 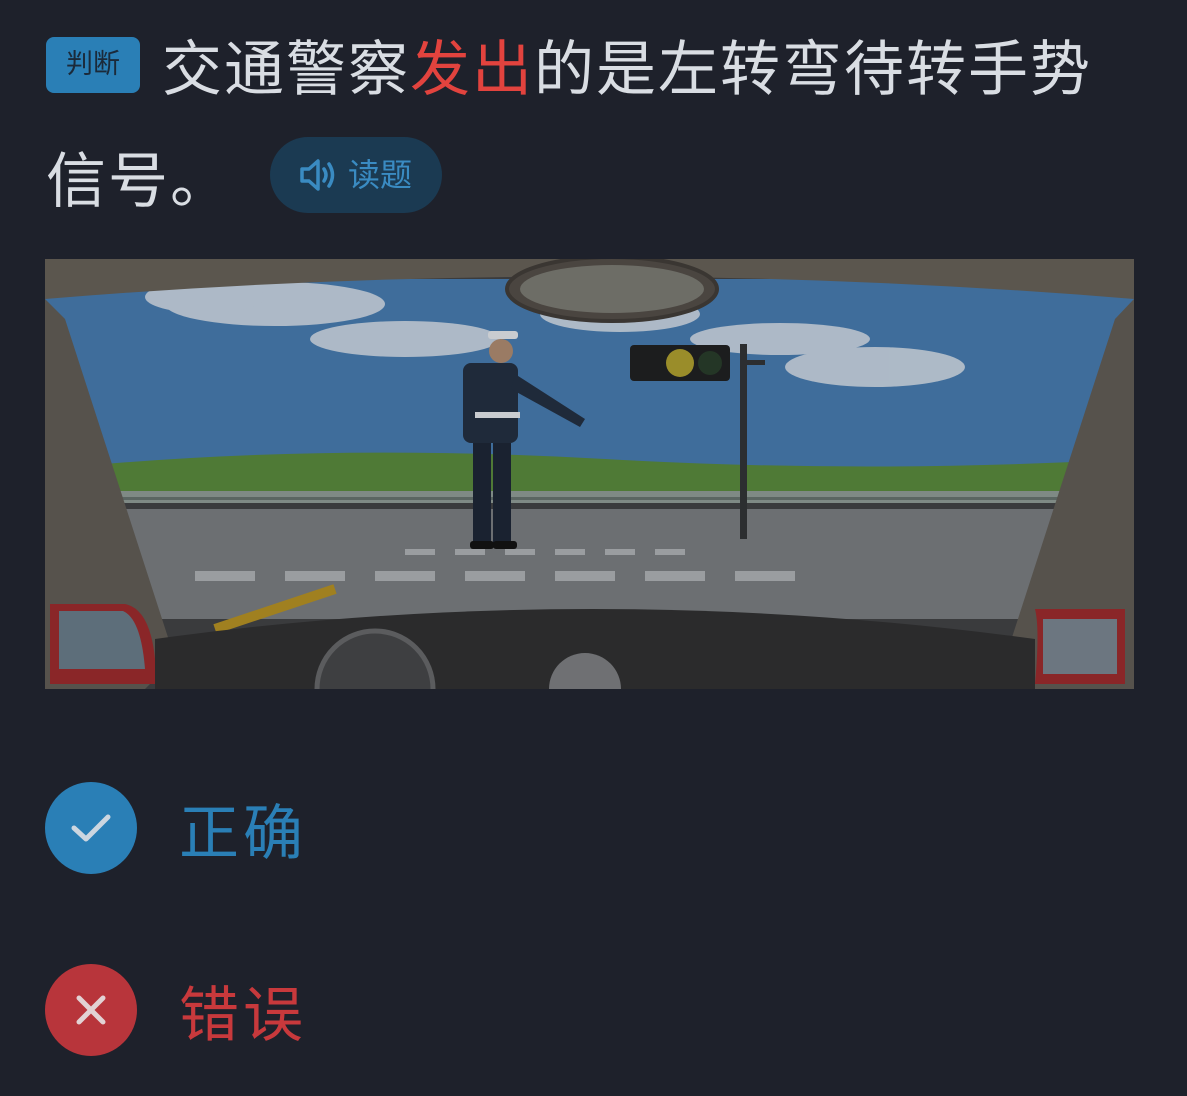 I want to click on question-text-highlight: 发出, so click(x=472, y=70).